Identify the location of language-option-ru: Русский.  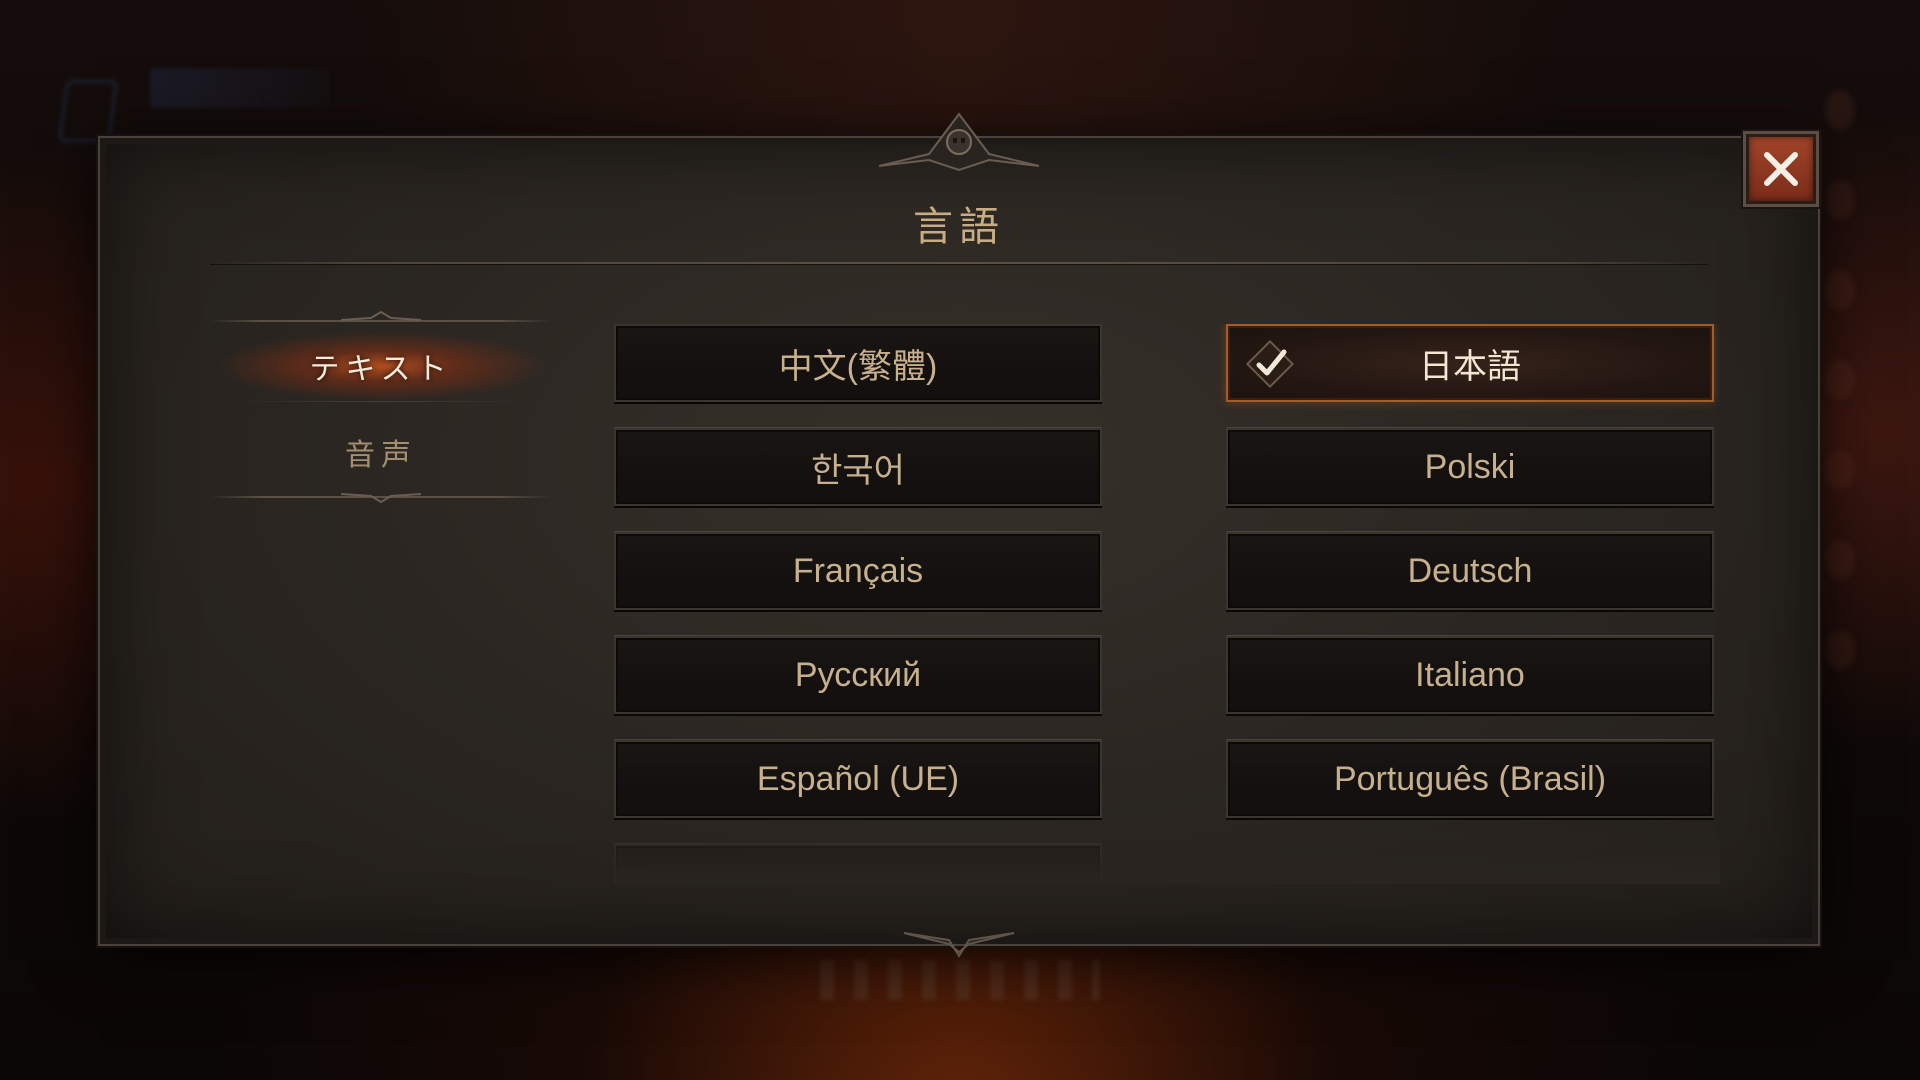
(858, 675).